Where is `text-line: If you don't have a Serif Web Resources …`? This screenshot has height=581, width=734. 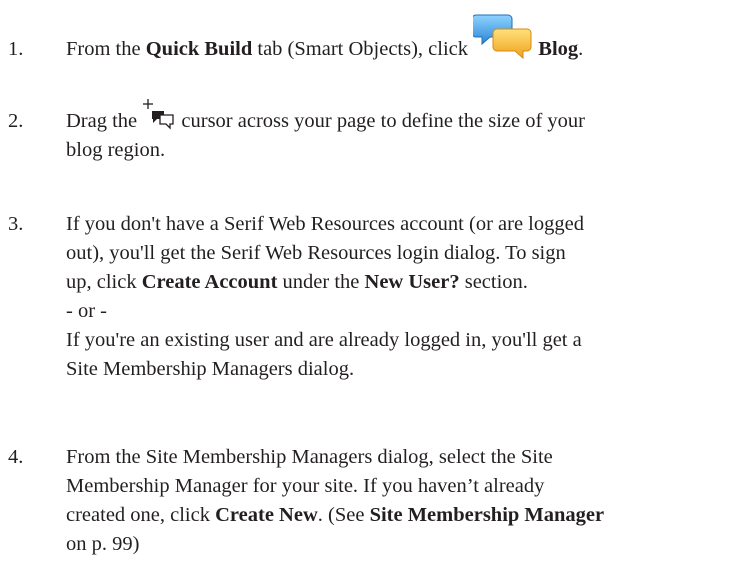
text-line: If you don't have a Serif Web Resources … is located at coordinates (325, 224).